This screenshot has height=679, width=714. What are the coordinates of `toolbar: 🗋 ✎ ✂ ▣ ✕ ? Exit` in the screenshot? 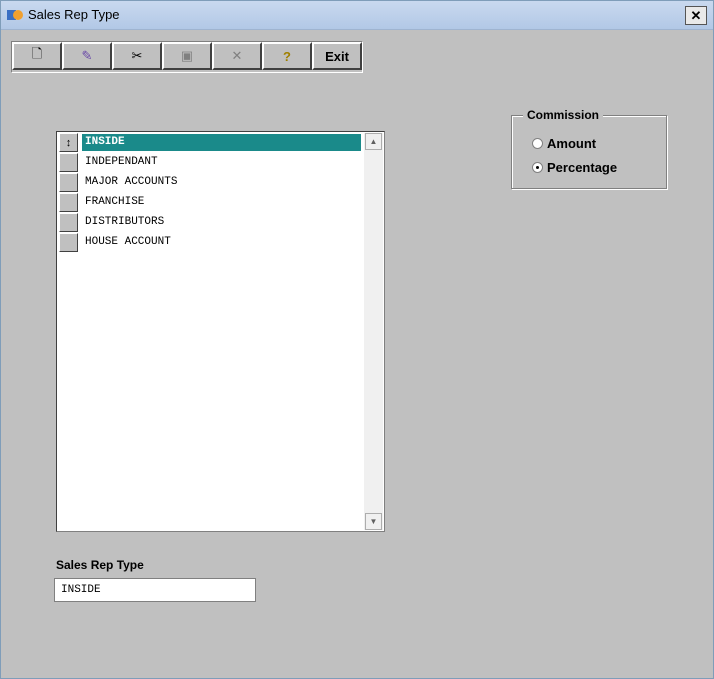 It's located at (187, 57).